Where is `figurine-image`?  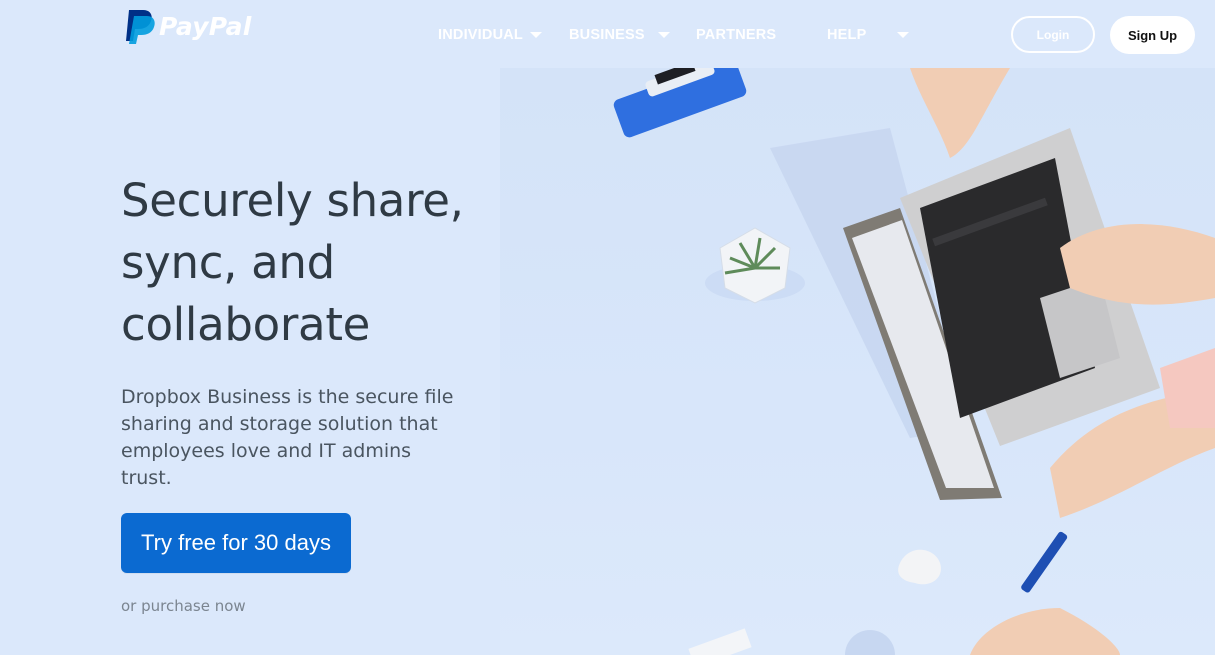
figurine-image is located at coordinates (919, 567).